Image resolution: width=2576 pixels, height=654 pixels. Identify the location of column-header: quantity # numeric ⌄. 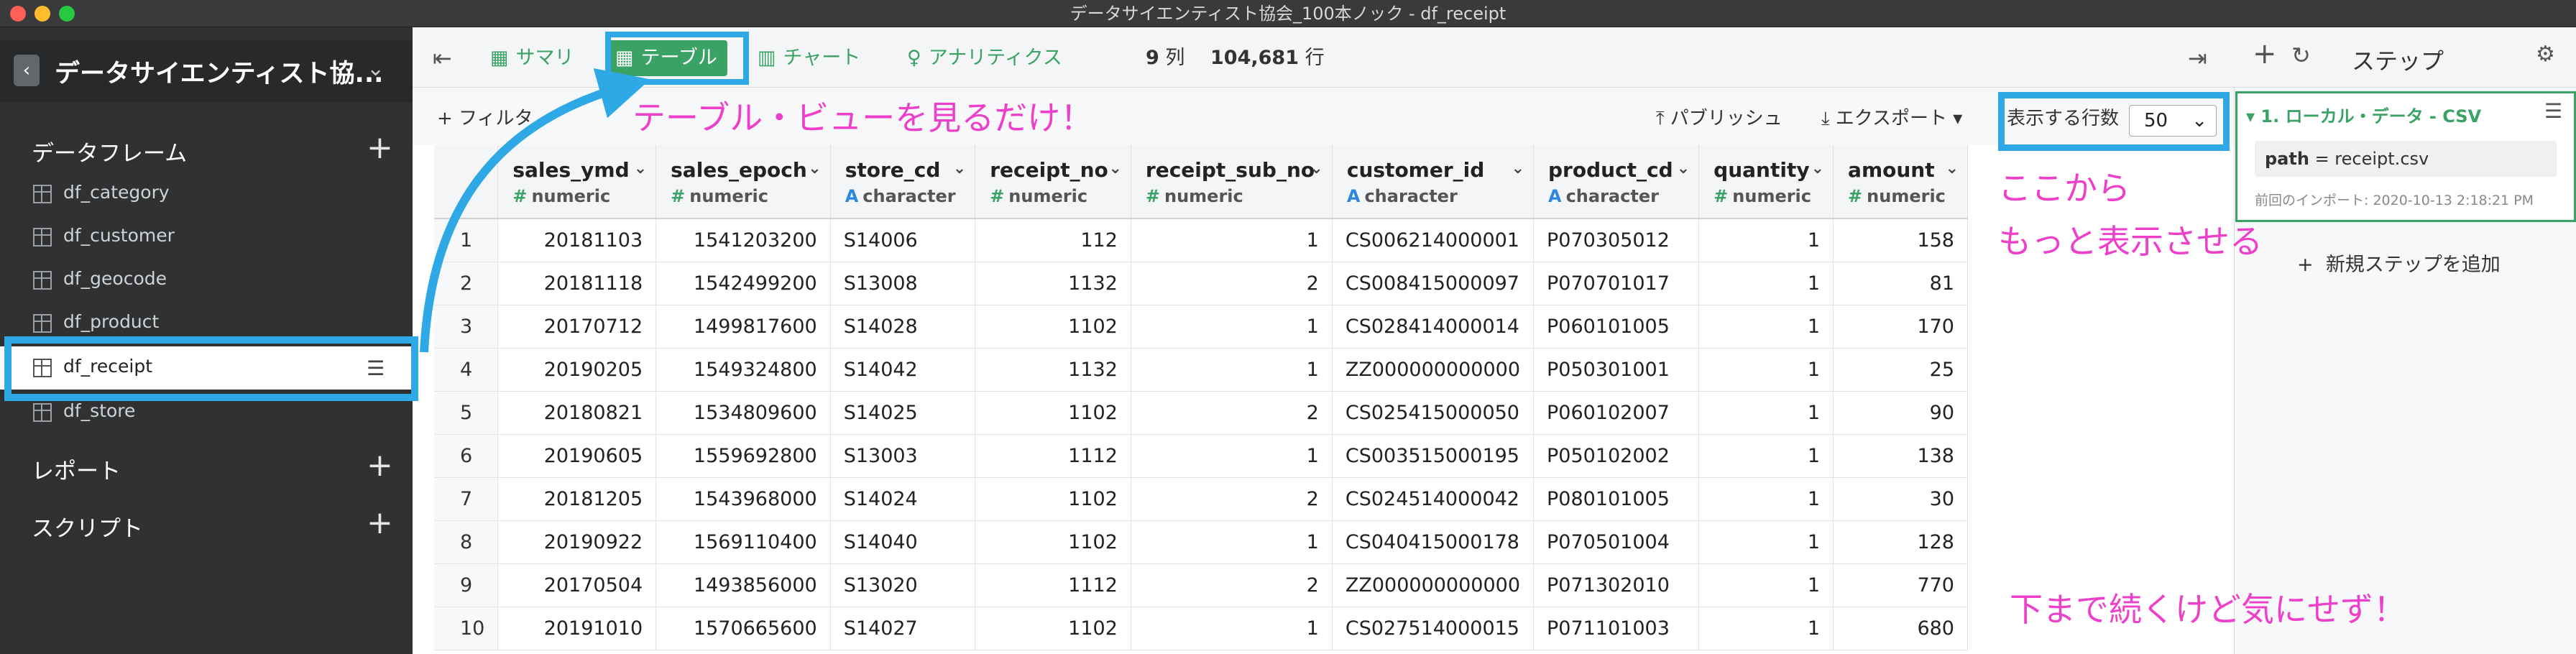
(1766, 182).